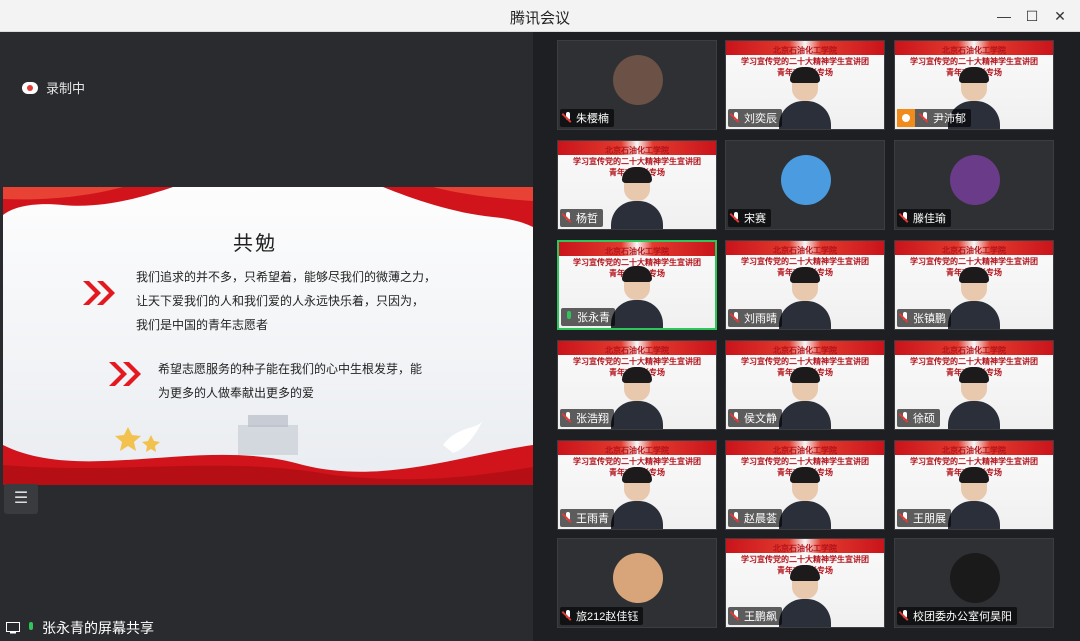 The width and height of the screenshot is (1080, 641). I want to click on participant-nametag: 赵晨荟, so click(755, 518).